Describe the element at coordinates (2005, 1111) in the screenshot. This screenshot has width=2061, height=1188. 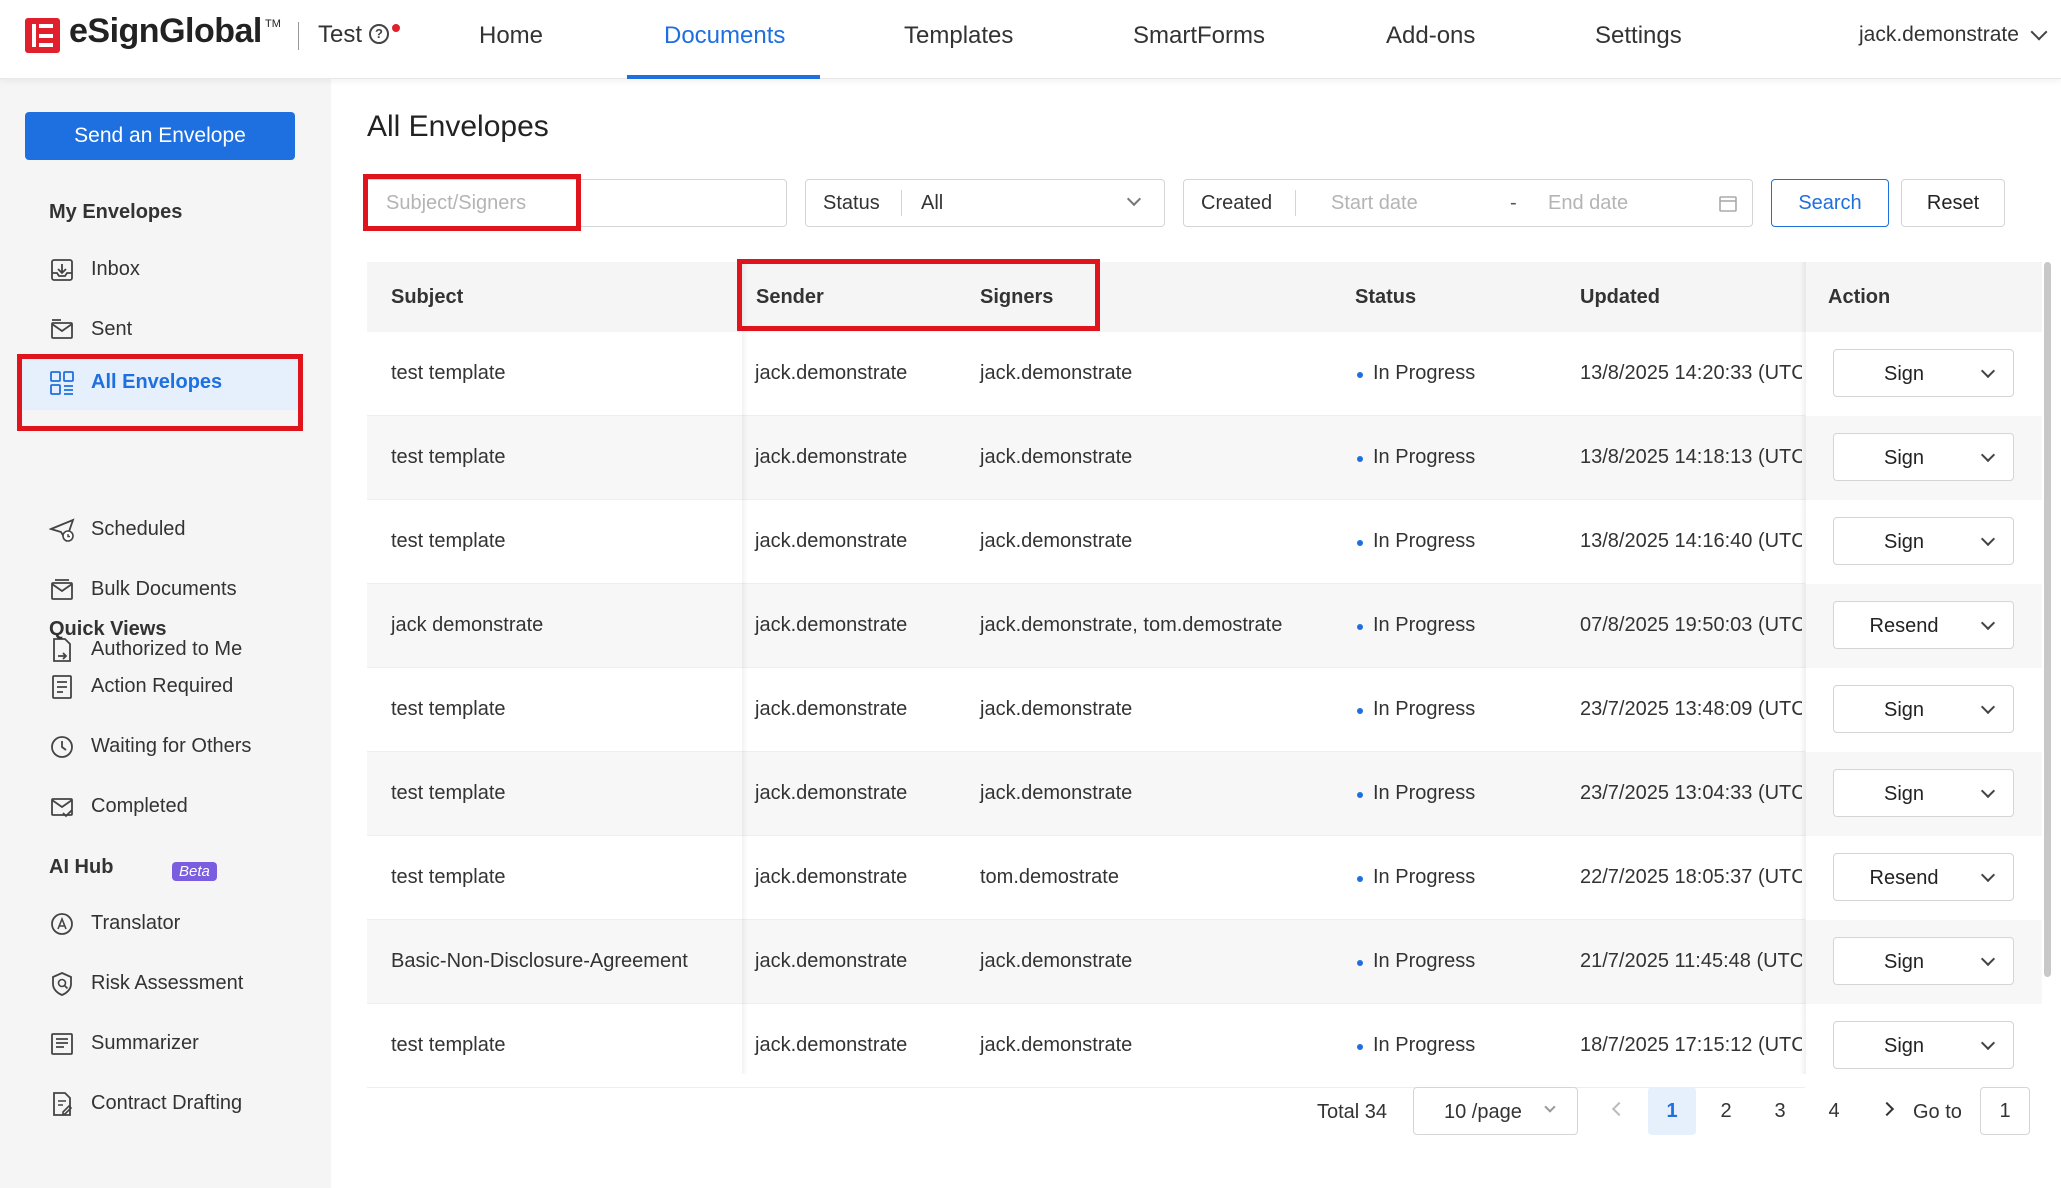
I see `goto-page-input: 1` at that location.